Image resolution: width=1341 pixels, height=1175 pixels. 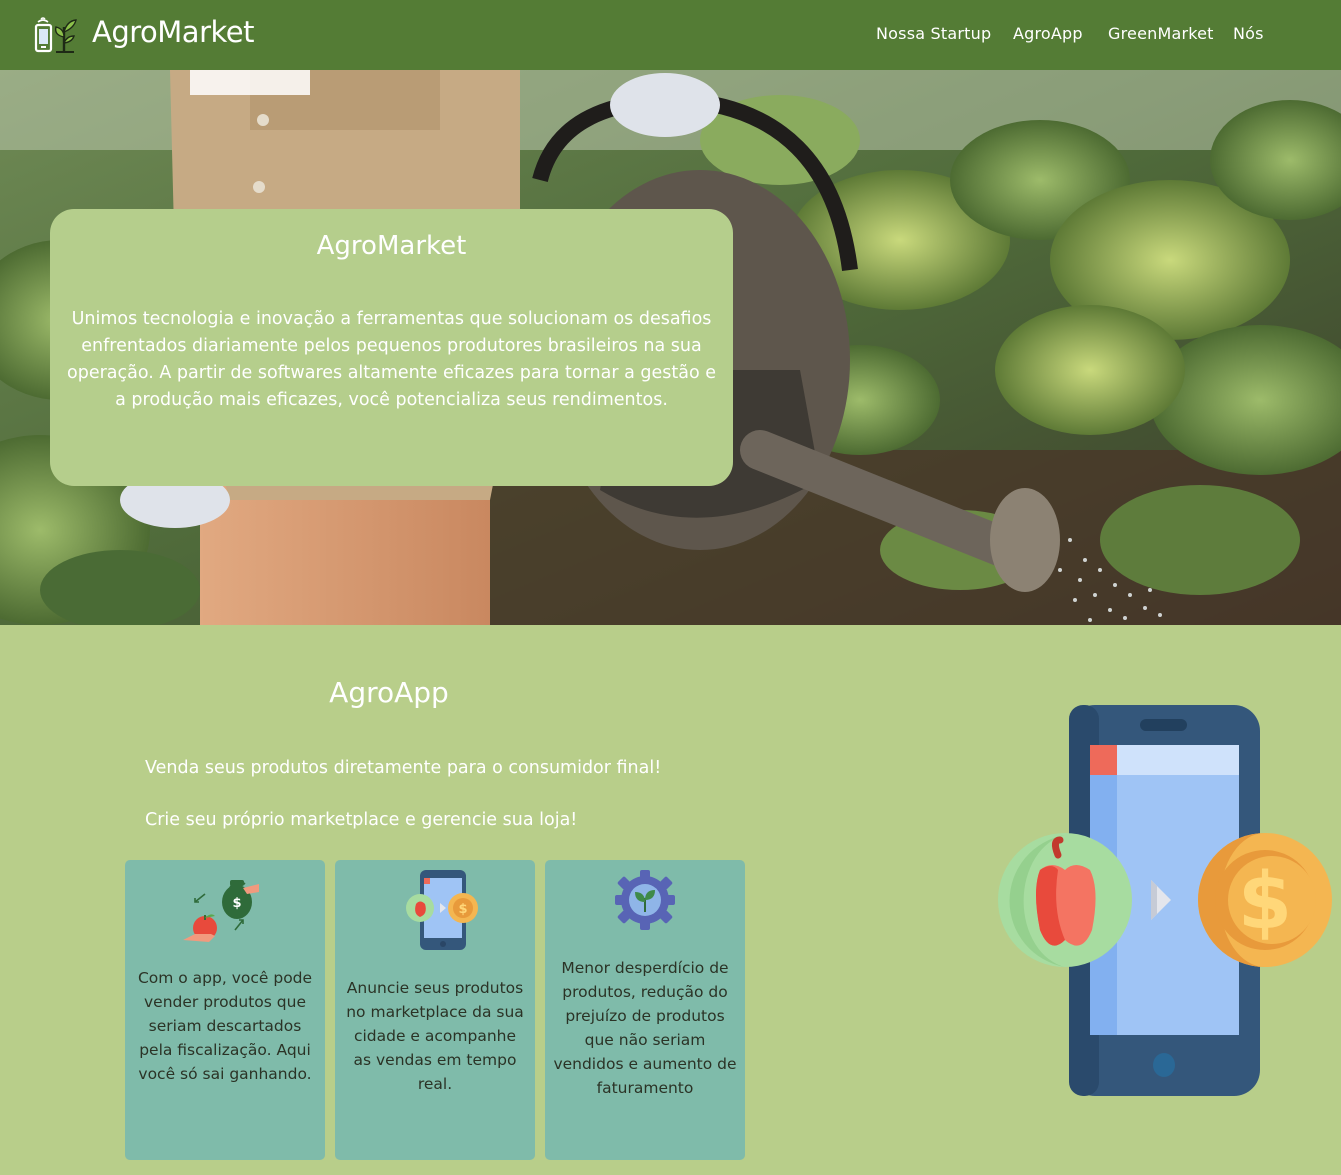 What do you see at coordinates (1048, 33) in the screenshot?
I see `nav-link-agroapp: AgroApp` at bounding box center [1048, 33].